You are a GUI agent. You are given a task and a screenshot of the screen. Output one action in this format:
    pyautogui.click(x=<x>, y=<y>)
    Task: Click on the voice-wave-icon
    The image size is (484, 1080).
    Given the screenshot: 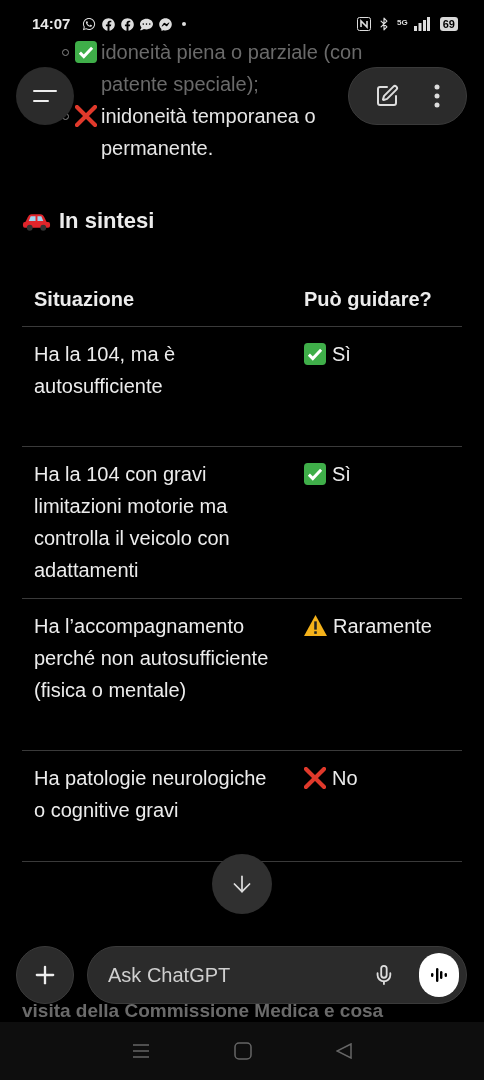 What is the action you would take?
    pyautogui.click(x=438, y=975)
    